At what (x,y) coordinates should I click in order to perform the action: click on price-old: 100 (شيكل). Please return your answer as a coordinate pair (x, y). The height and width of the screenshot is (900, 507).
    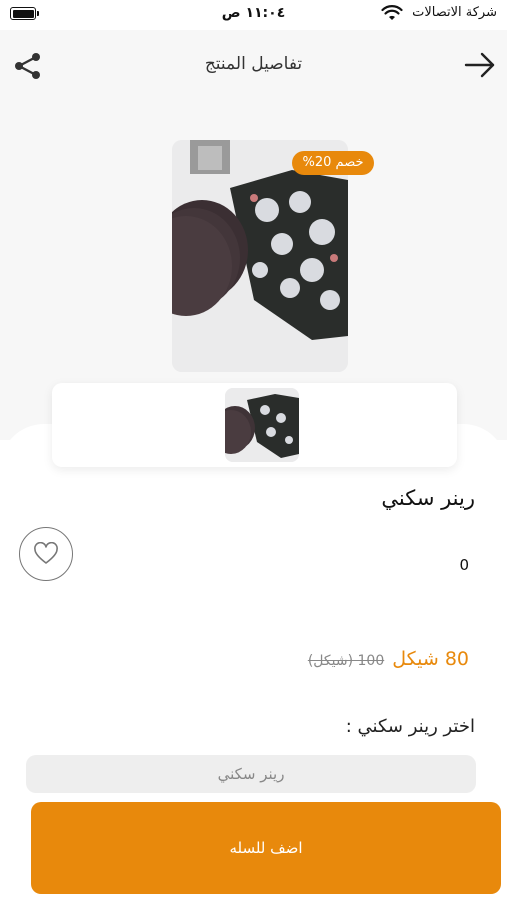
    Looking at the image, I should click on (346, 661).